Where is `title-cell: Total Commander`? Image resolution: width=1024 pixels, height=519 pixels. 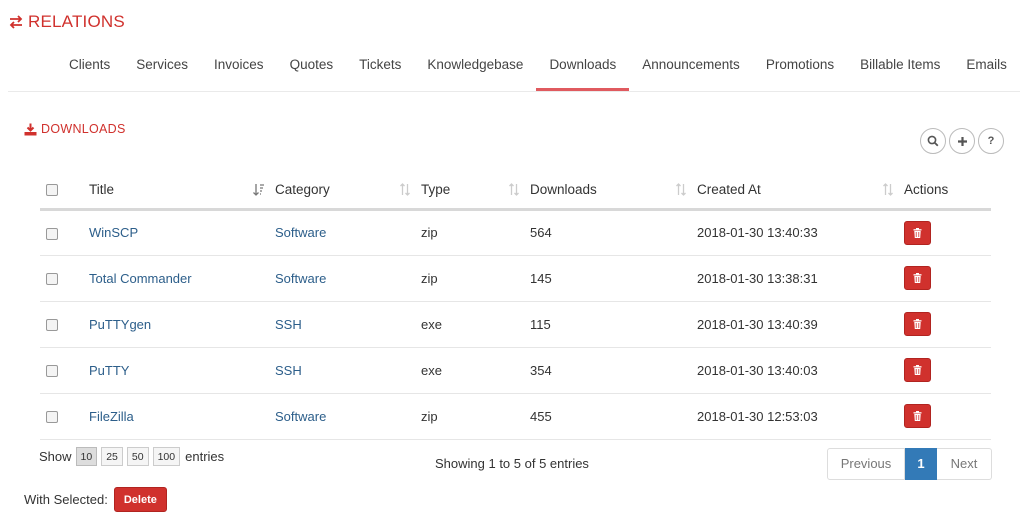
title-cell: Total Commander is located at coordinates (182, 278).